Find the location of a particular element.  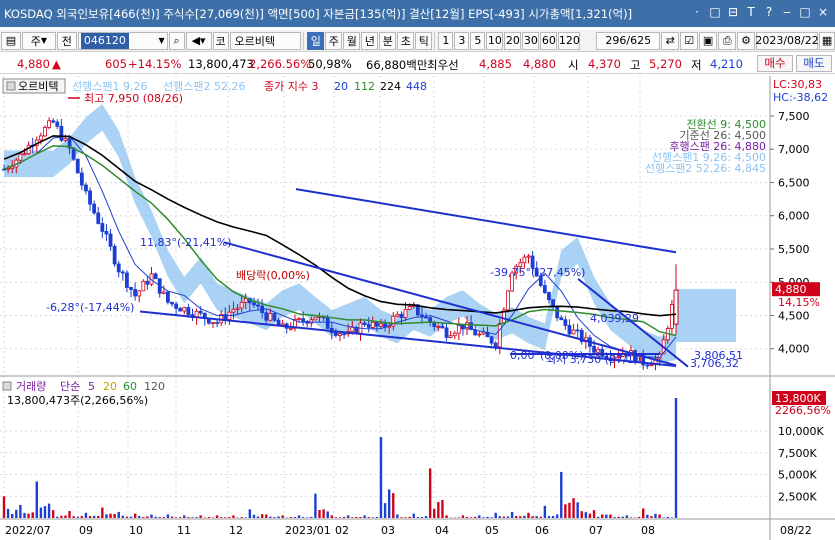

stock-code-input: 046120 ▼ is located at coordinates (122, 40).